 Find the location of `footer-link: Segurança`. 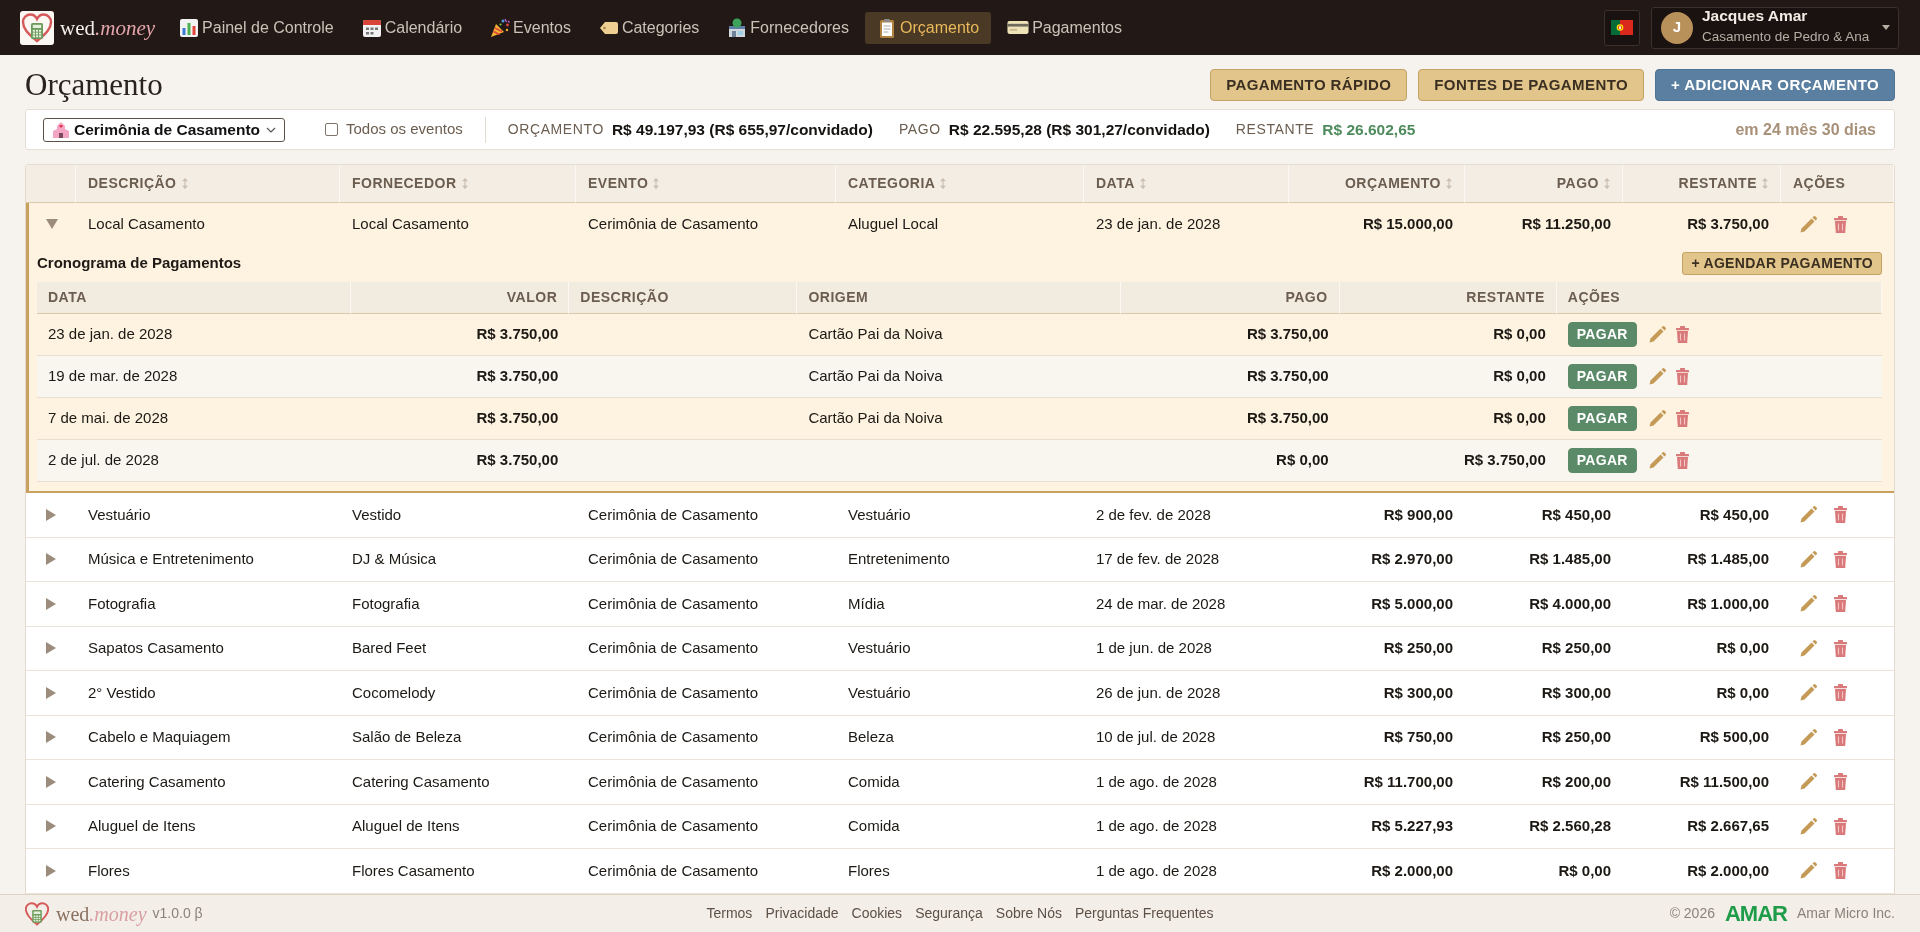

footer-link: Segurança is located at coordinates (949, 913).